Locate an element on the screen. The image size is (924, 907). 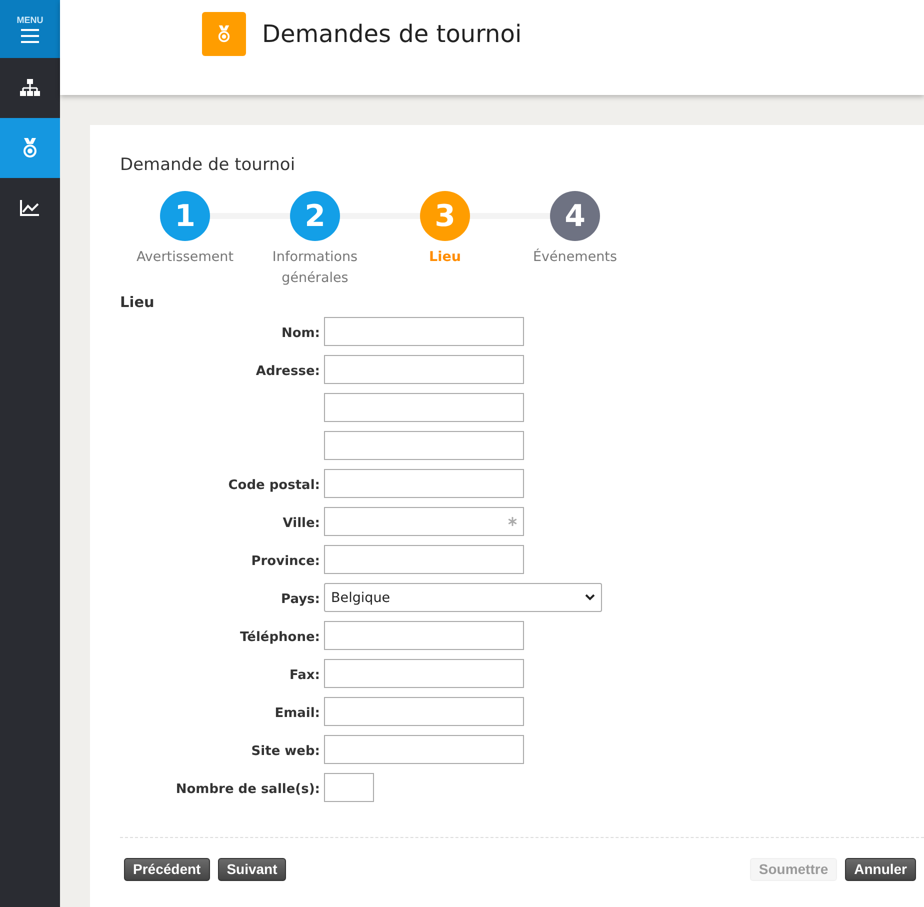
field-label: Nom: is located at coordinates (300, 333).